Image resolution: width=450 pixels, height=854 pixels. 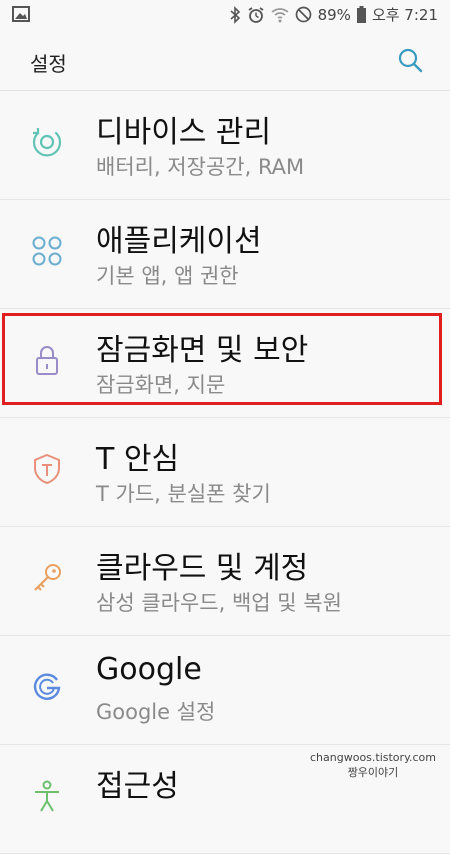 I want to click on item-title: 접근성, so click(x=137, y=786).